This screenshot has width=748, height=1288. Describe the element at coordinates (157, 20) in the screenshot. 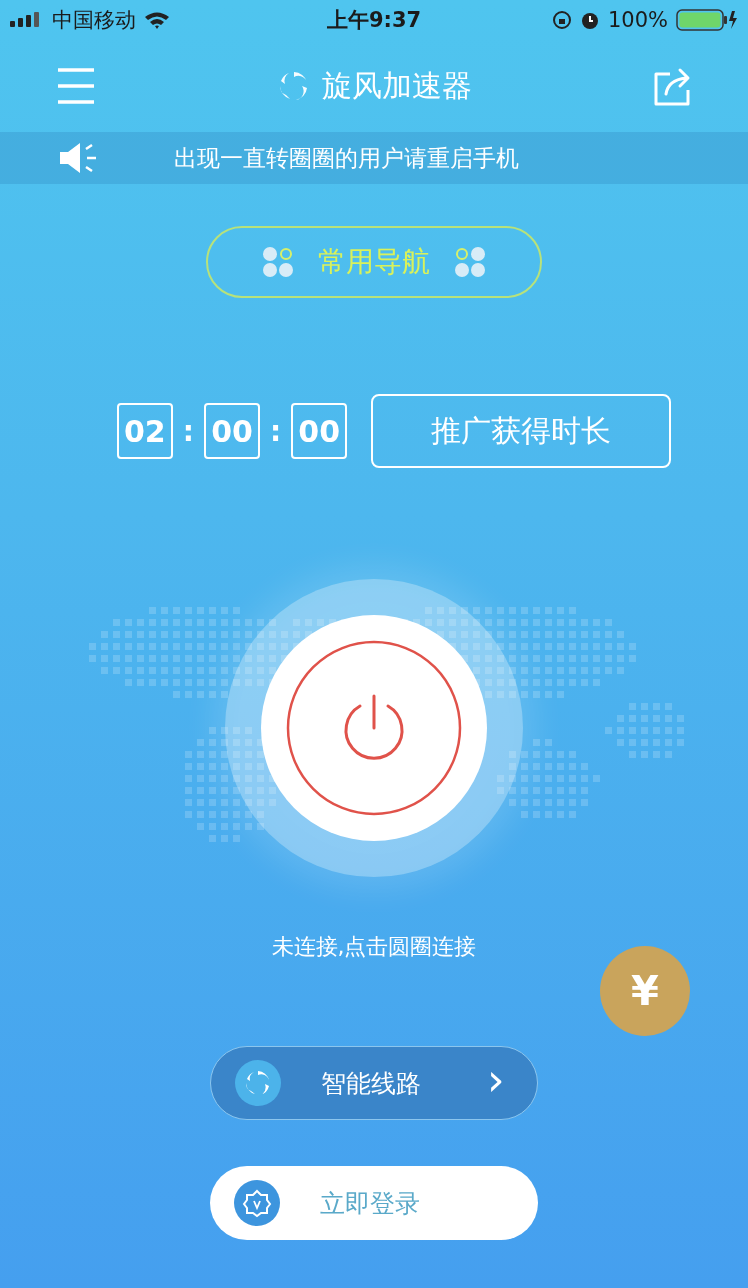

I see `wifi-icon` at that location.